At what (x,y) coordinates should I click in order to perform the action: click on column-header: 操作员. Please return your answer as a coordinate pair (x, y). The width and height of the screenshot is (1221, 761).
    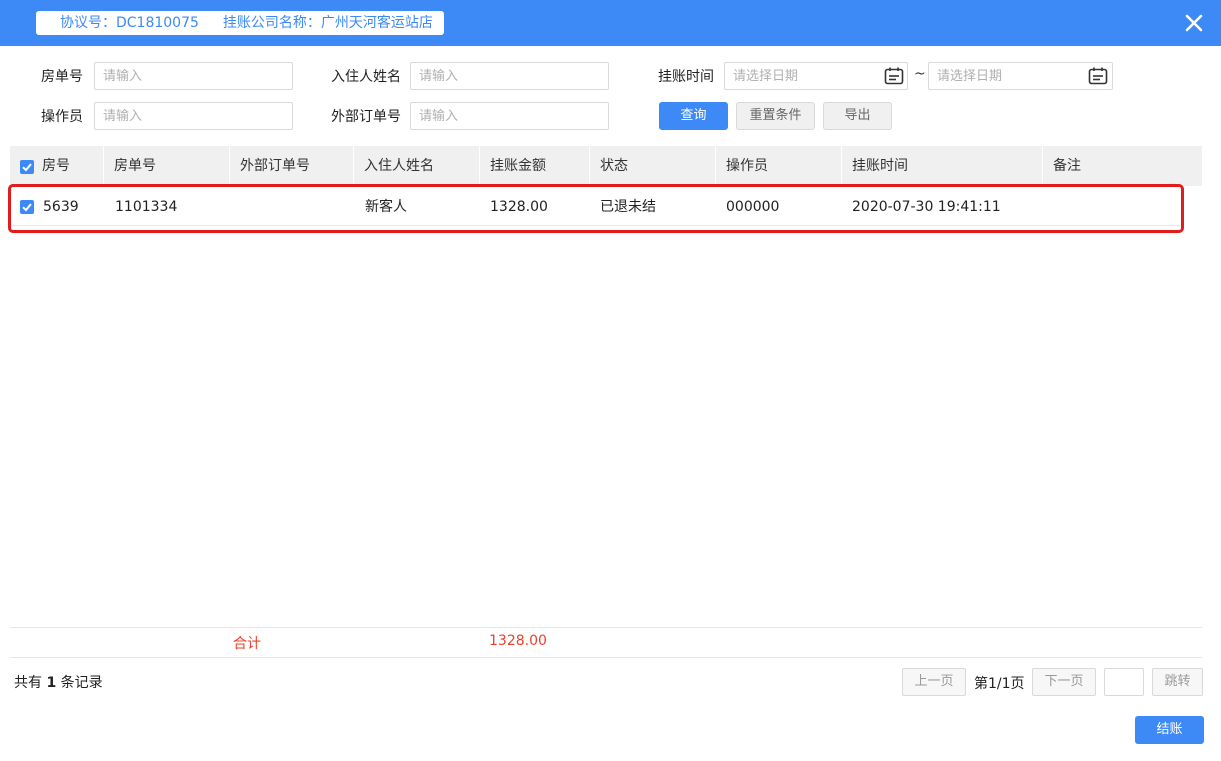
    Looking at the image, I should click on (779, 166).